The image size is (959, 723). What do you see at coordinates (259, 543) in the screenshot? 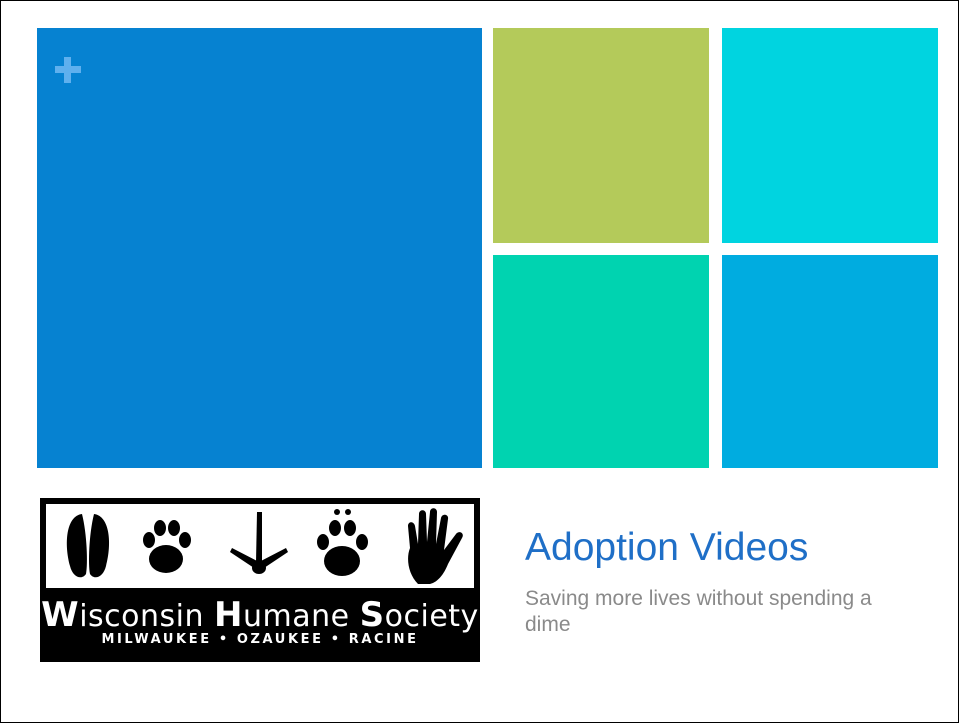
I see `bird-track-icon` at bounding box center [259, 543].